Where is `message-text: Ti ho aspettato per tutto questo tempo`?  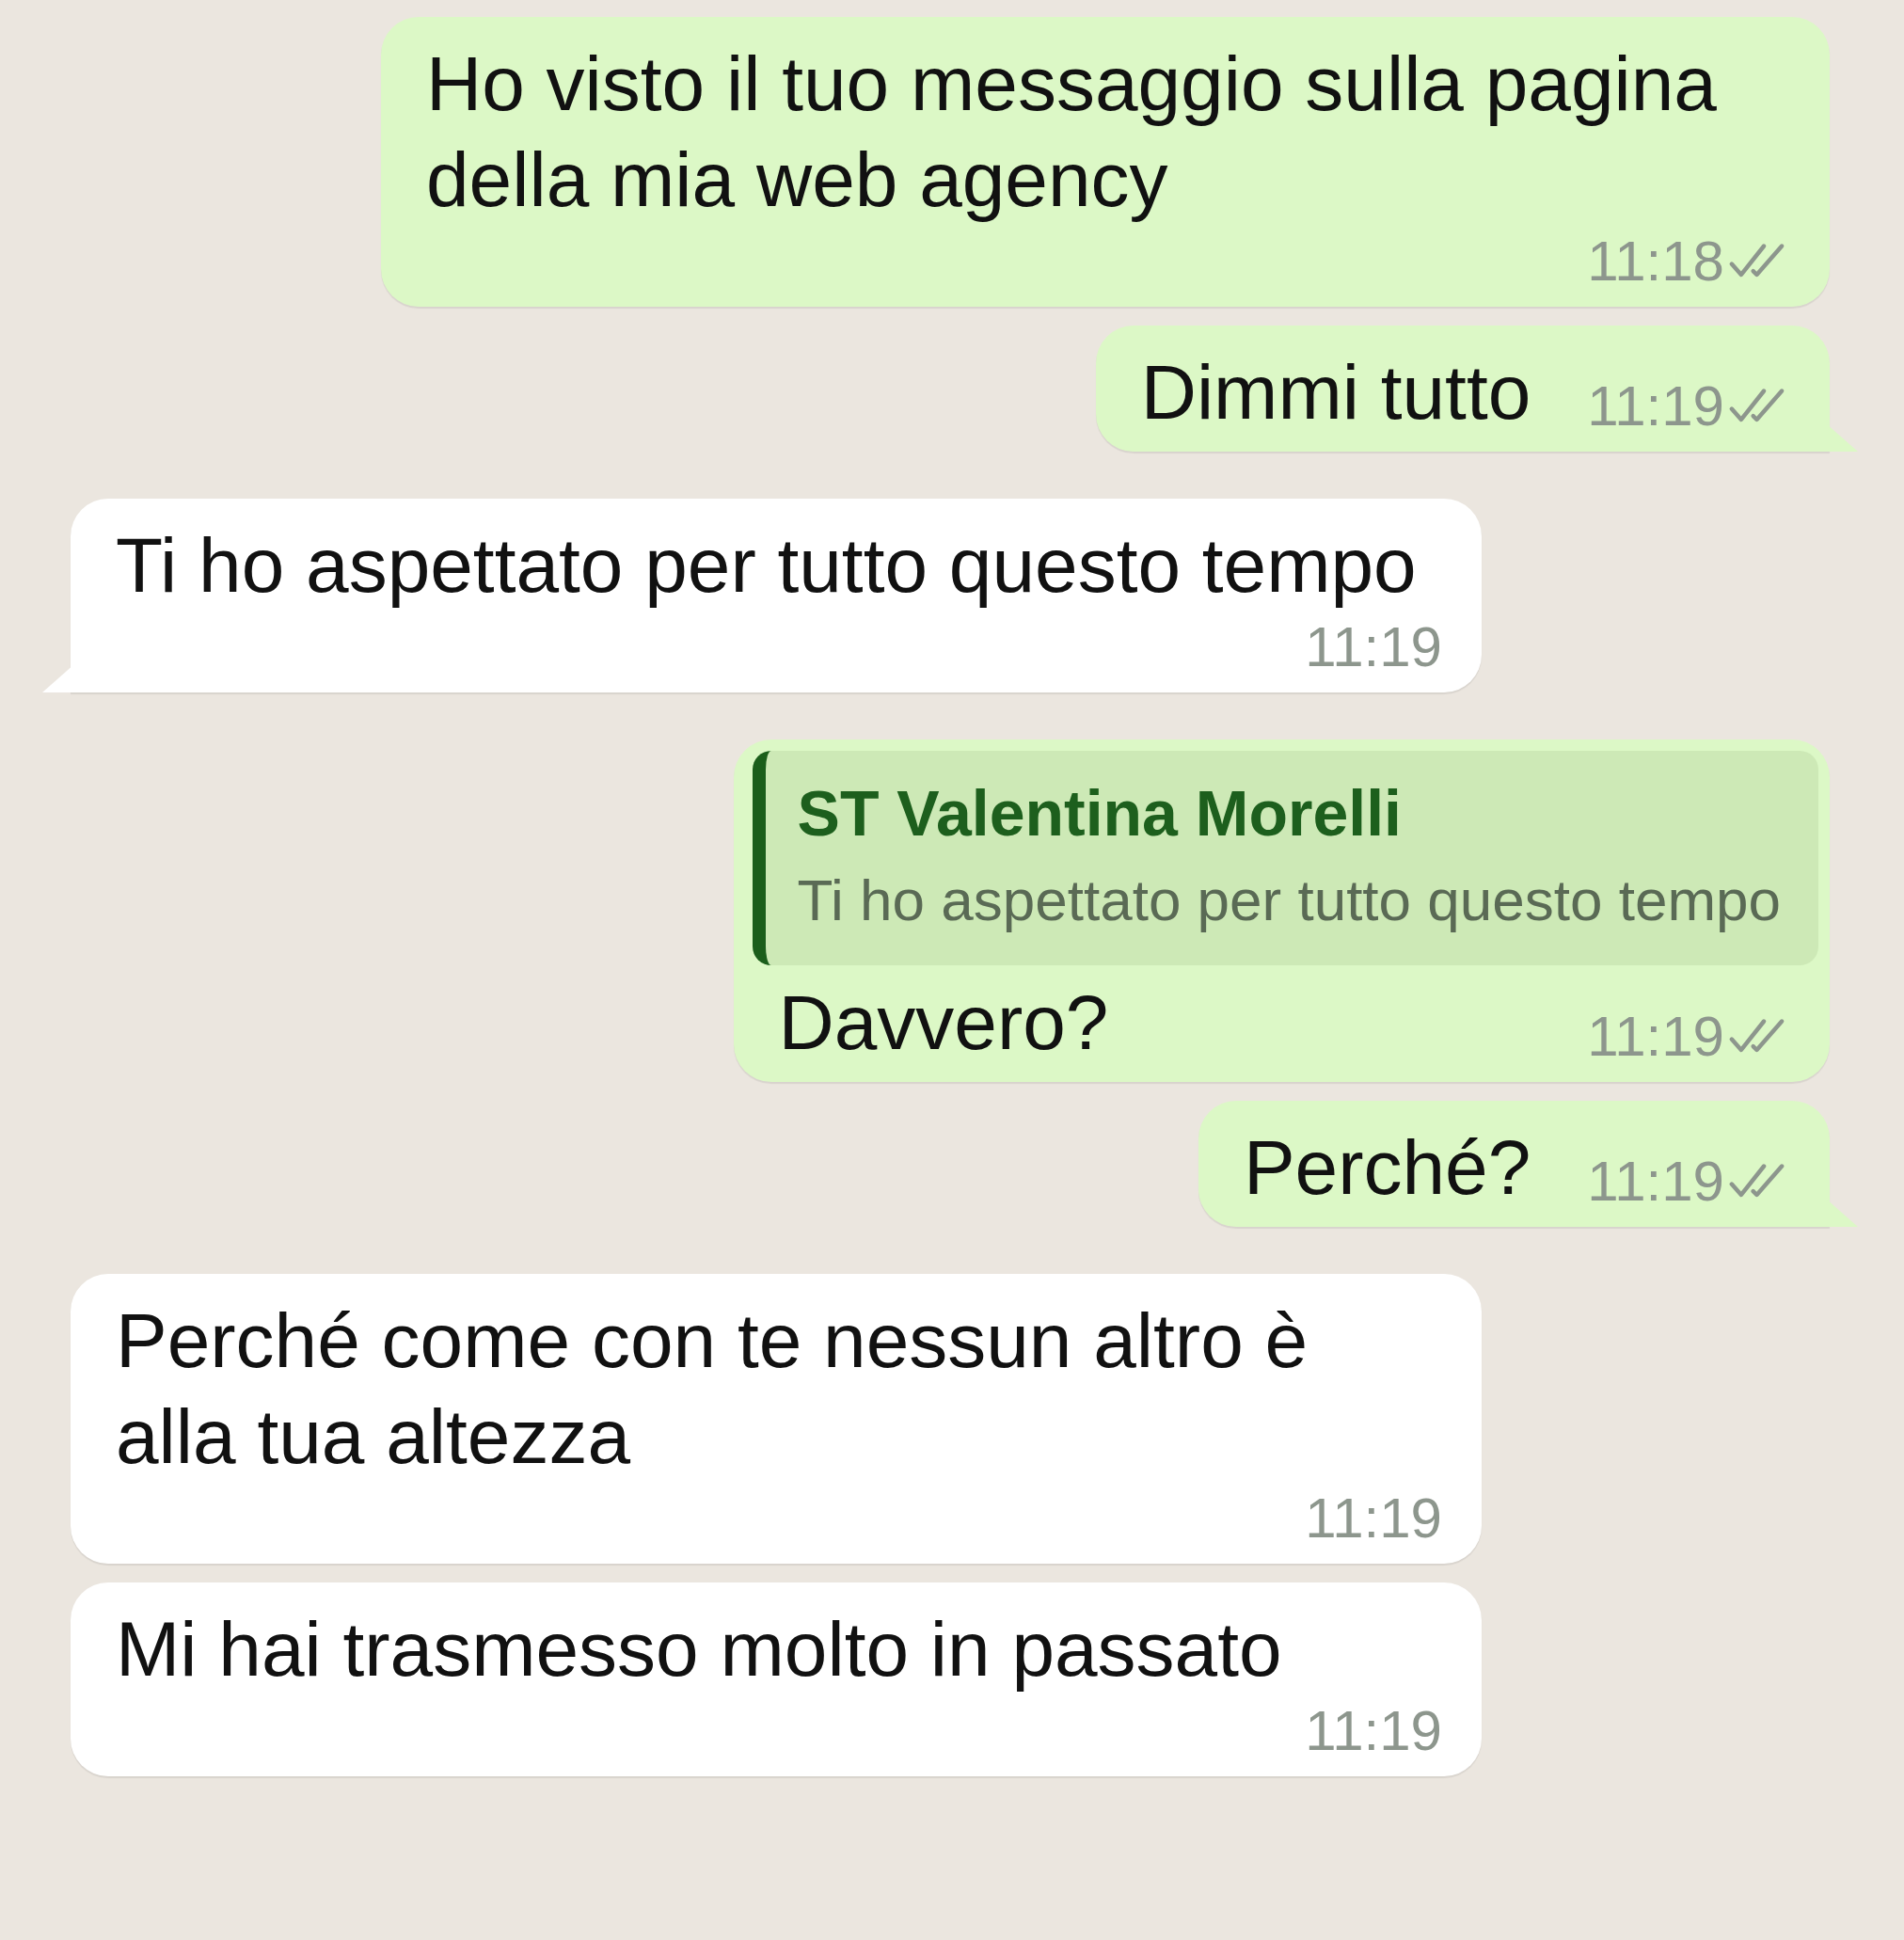 message-text: Ti ho aspettato per tutto questo tempo is located at coordinates (766, 565).